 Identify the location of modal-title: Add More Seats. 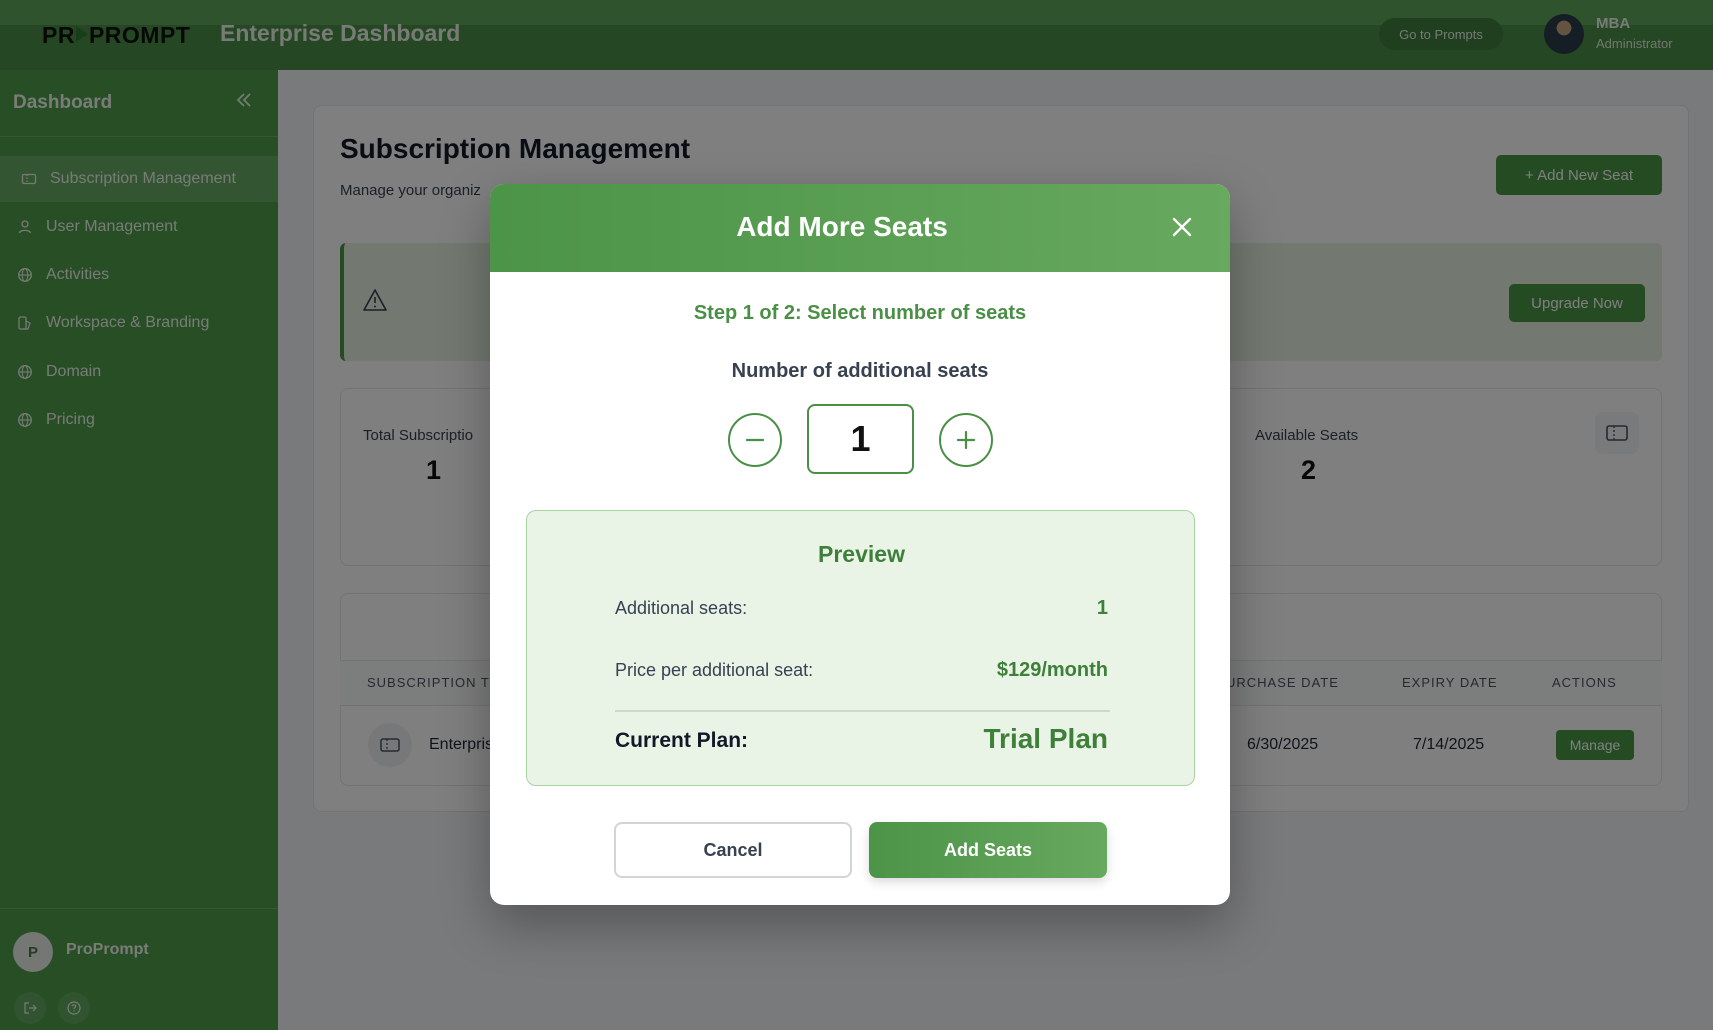
(842, 226).